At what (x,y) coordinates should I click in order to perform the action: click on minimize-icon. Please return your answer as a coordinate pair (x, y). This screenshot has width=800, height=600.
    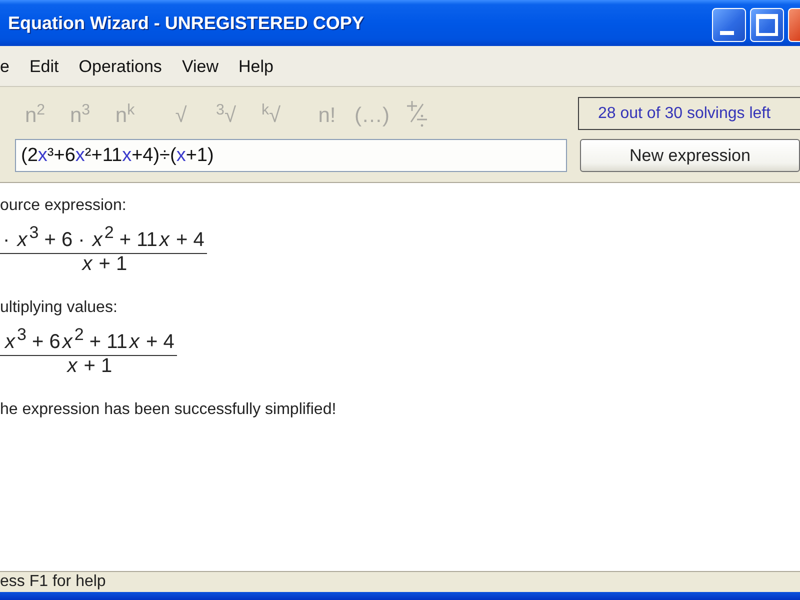
    Looking at the image, I should click on (727, 33).